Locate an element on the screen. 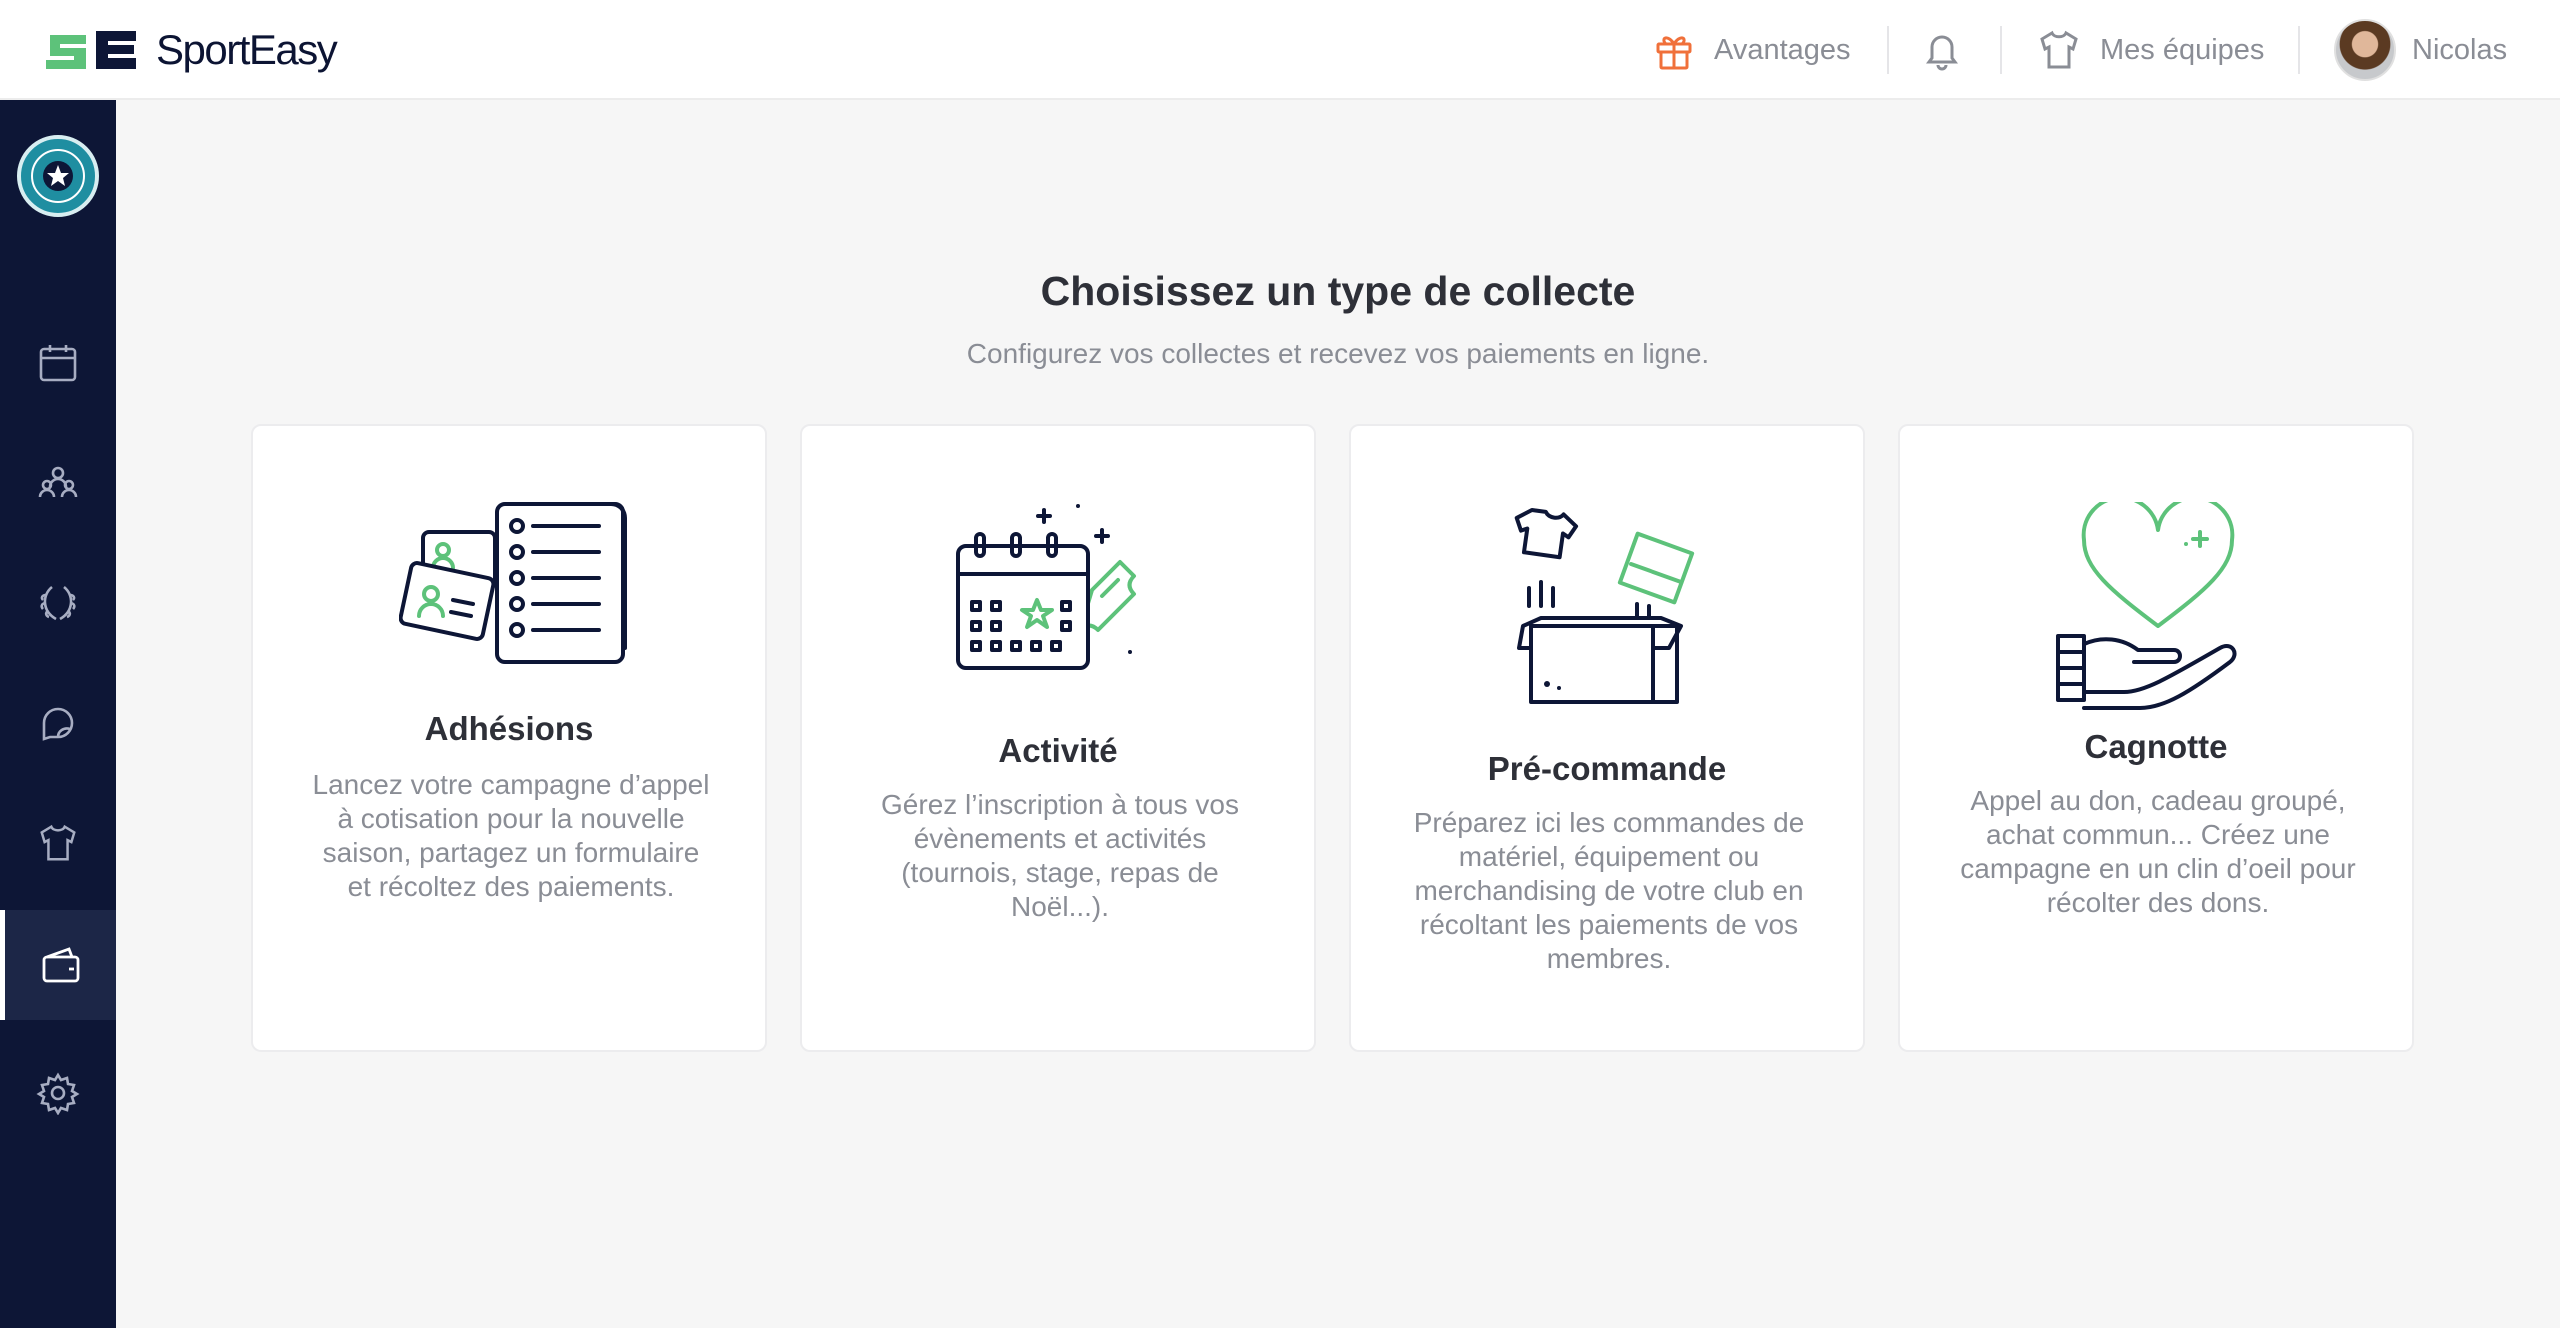 The image size is (2560, 1328). avatar is located at coordinates (2365, 50).